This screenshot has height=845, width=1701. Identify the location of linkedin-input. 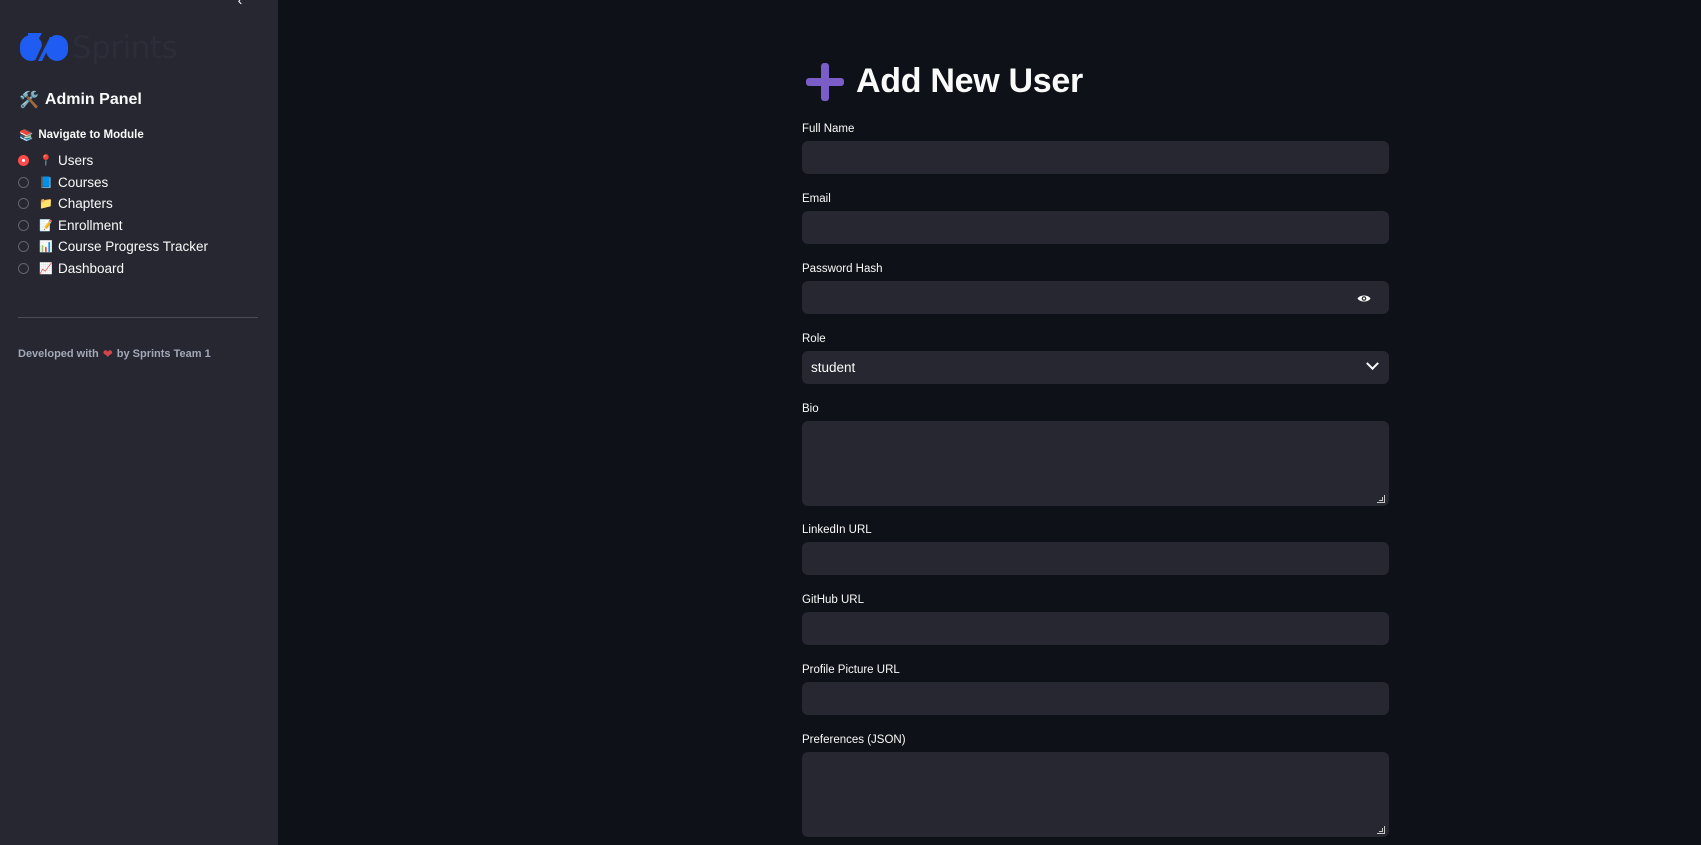
(1095, 558).